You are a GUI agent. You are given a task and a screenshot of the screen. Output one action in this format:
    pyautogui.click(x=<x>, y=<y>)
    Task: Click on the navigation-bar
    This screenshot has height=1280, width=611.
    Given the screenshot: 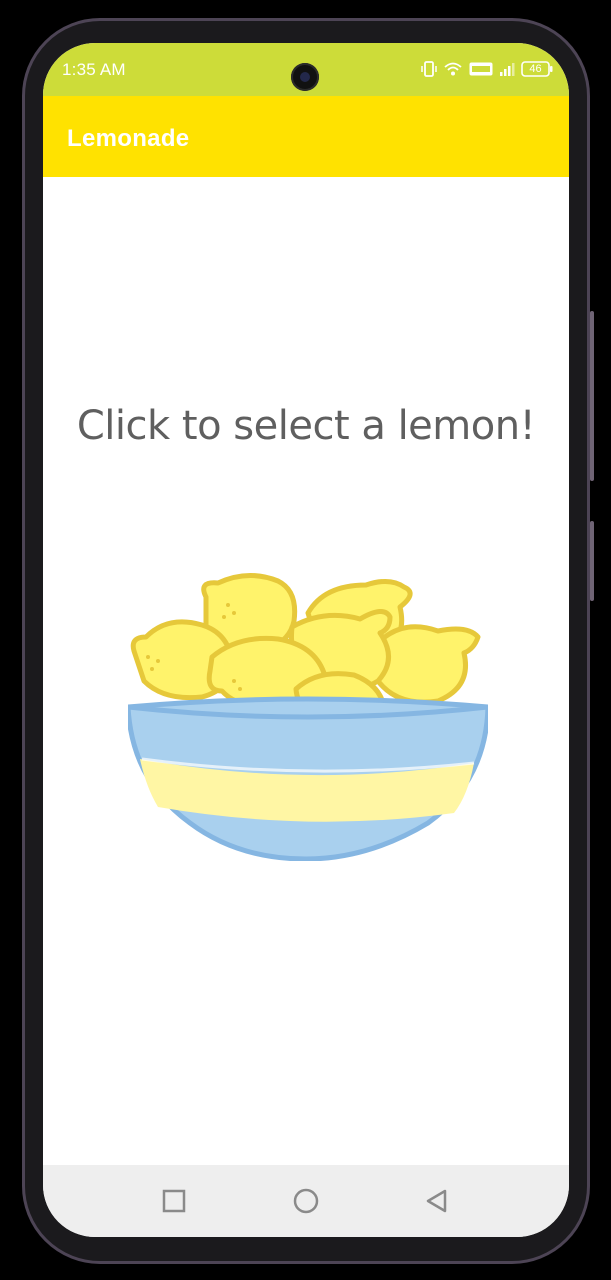 What is the action you would take?
    pyautogui.click(x=306, y=1201)
    